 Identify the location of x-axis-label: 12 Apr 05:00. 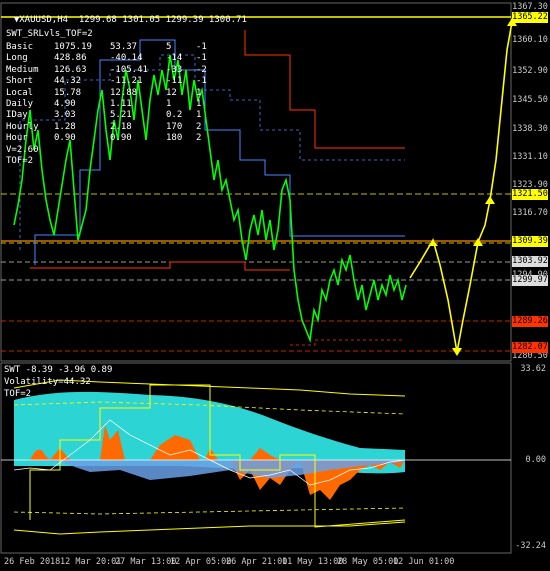
(201, 562).